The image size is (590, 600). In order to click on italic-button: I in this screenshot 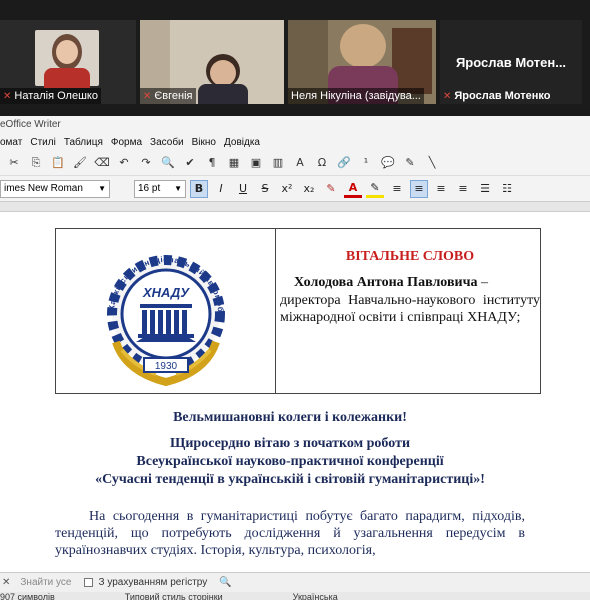, I will do `click(221, 189)`.